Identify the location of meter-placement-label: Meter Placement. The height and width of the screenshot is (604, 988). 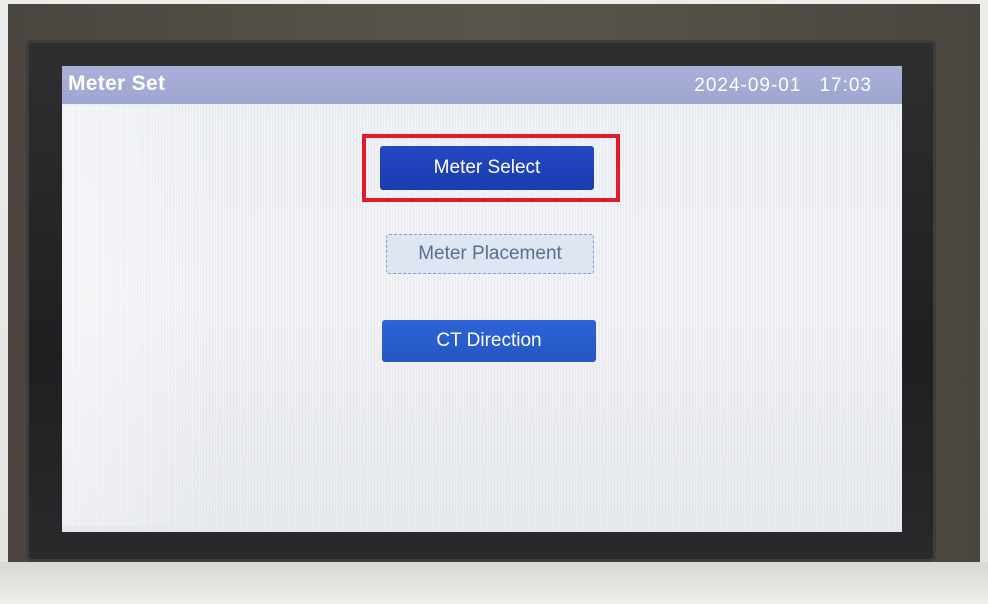
(490, 253).